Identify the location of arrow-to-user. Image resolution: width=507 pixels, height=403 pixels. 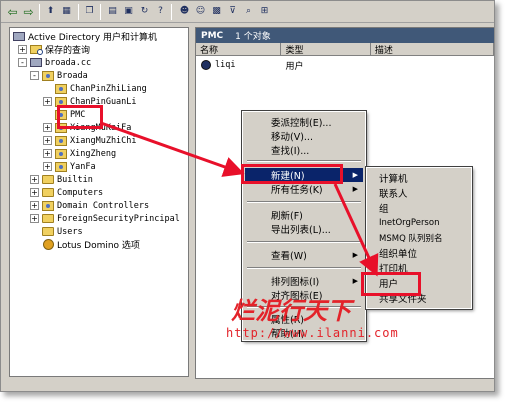
(356, 230).